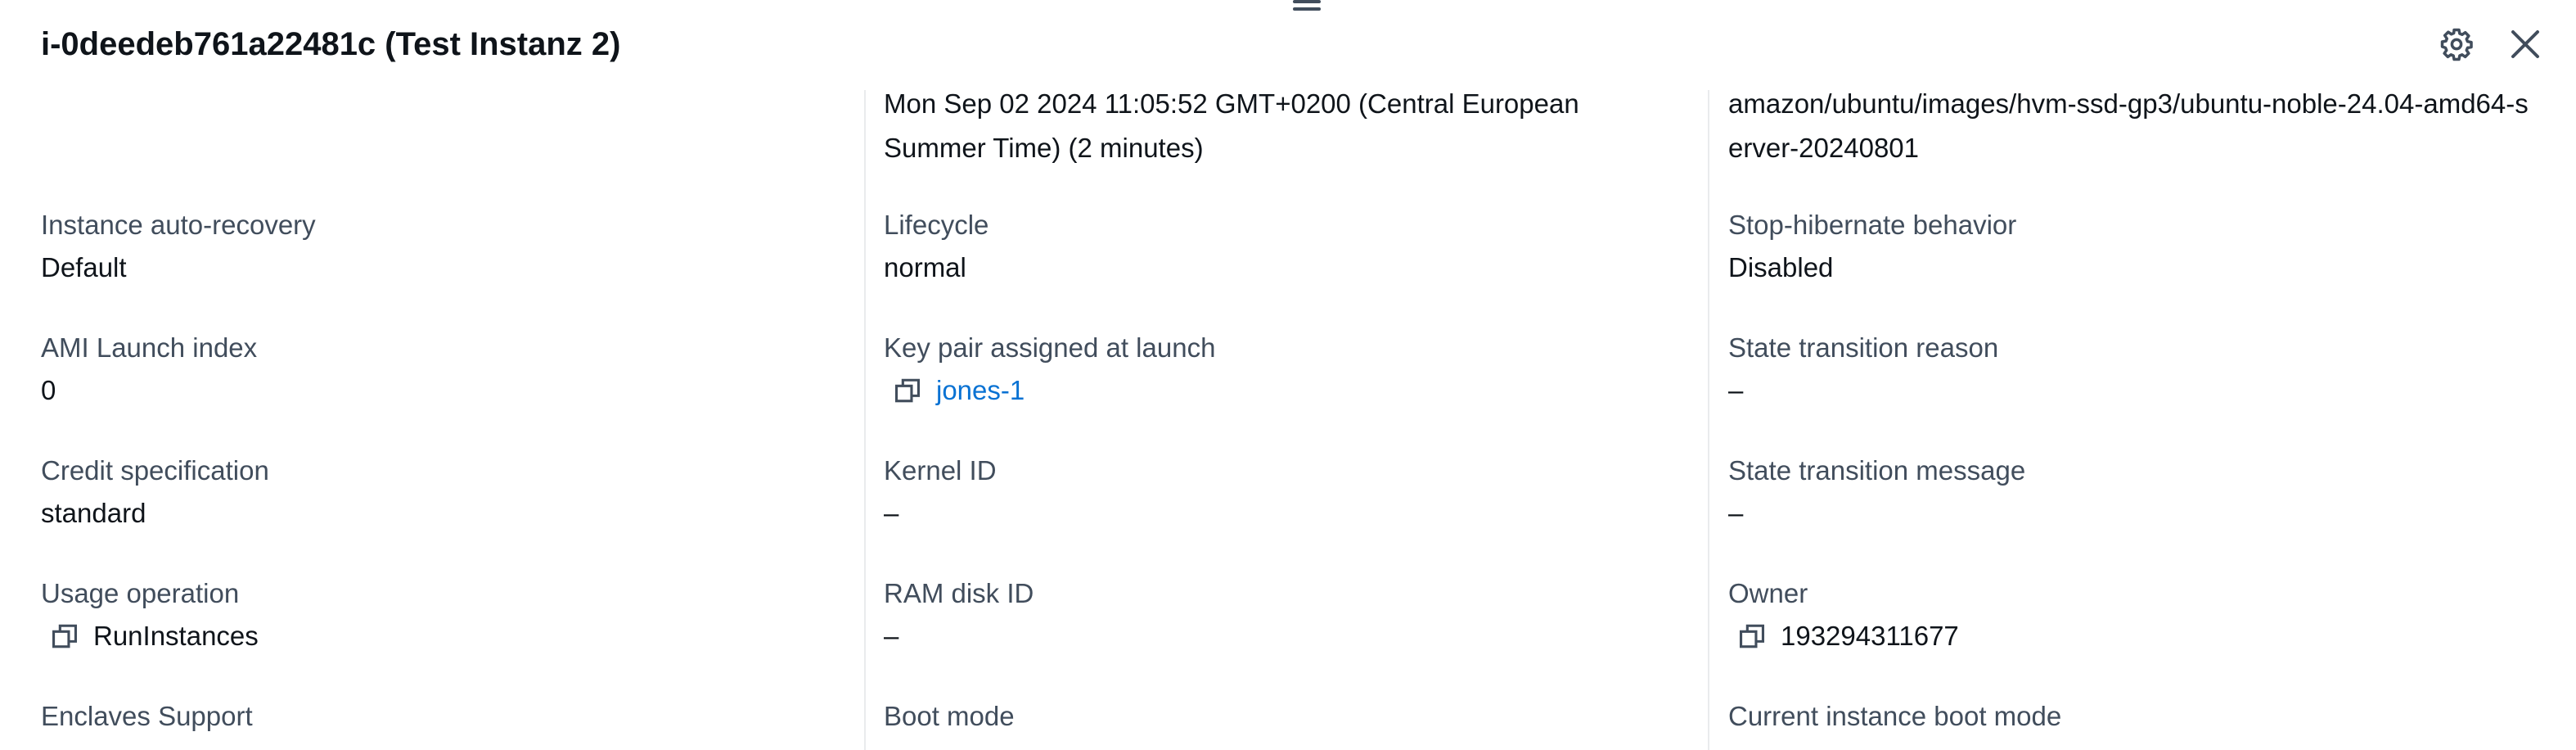 Image resolution: width=2576 pixels, height=750 pixels. What do you see at coordinates (2137, 247) in the screenshot?
I see `field-stop-hibernate-behavior: Stop-hibernate behavior Disabled` at bounding box center [2137, 247].